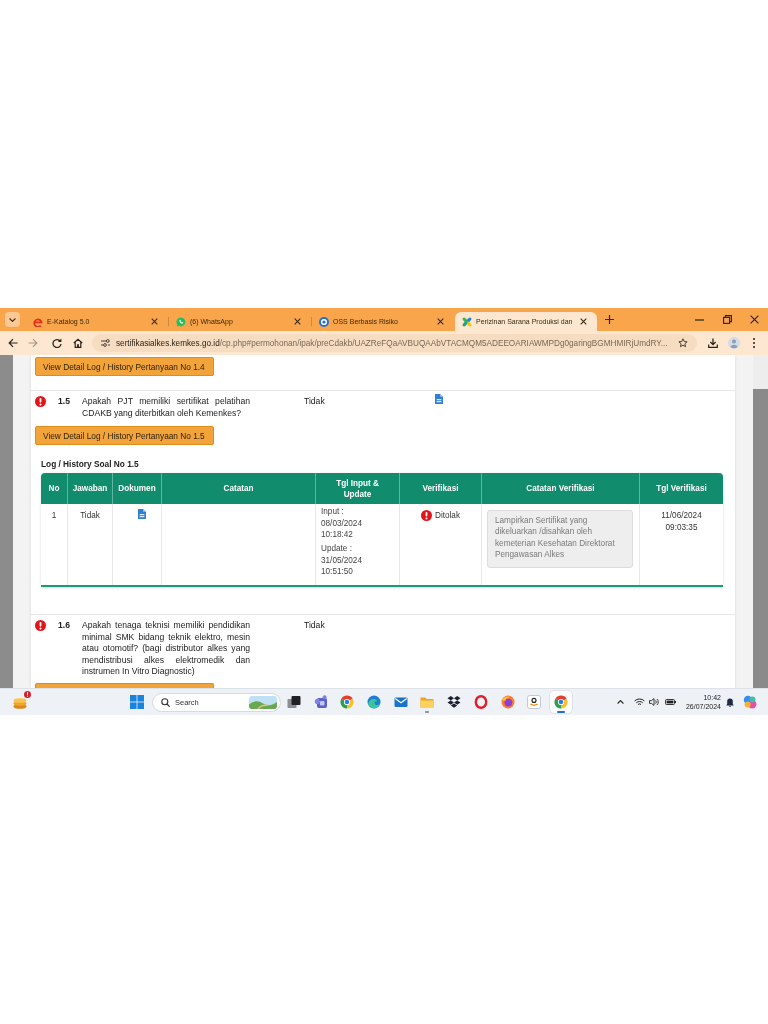  What do you see at coordinates (124, 366) in the screenshot?
I see `history-button: View Detail Log / History Pertanyaan No 1.4` at bounding box center [124, 366].